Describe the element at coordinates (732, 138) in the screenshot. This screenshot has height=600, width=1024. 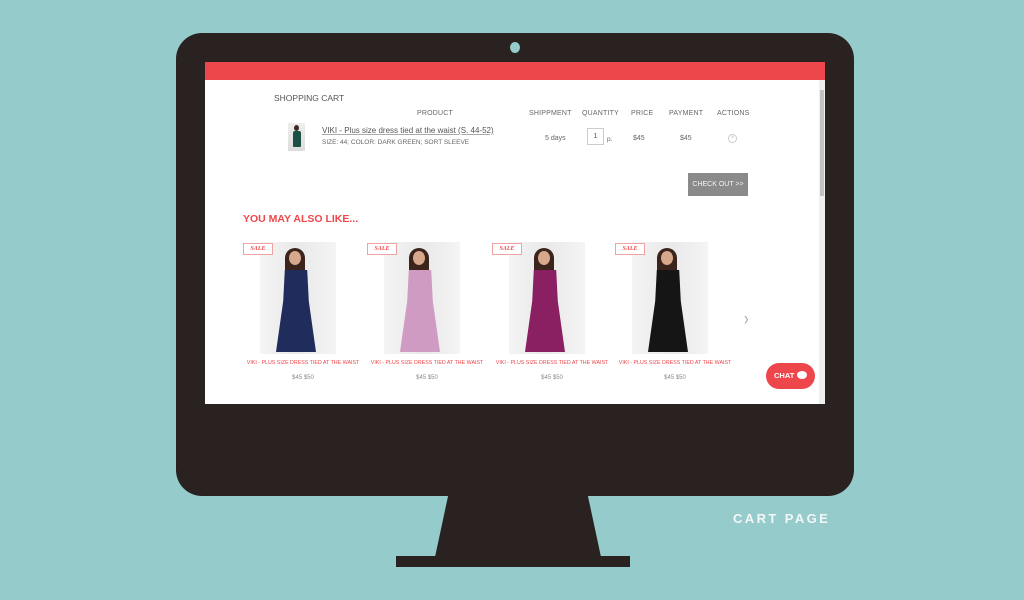
I see `remove-item-icon: ×` at that location.